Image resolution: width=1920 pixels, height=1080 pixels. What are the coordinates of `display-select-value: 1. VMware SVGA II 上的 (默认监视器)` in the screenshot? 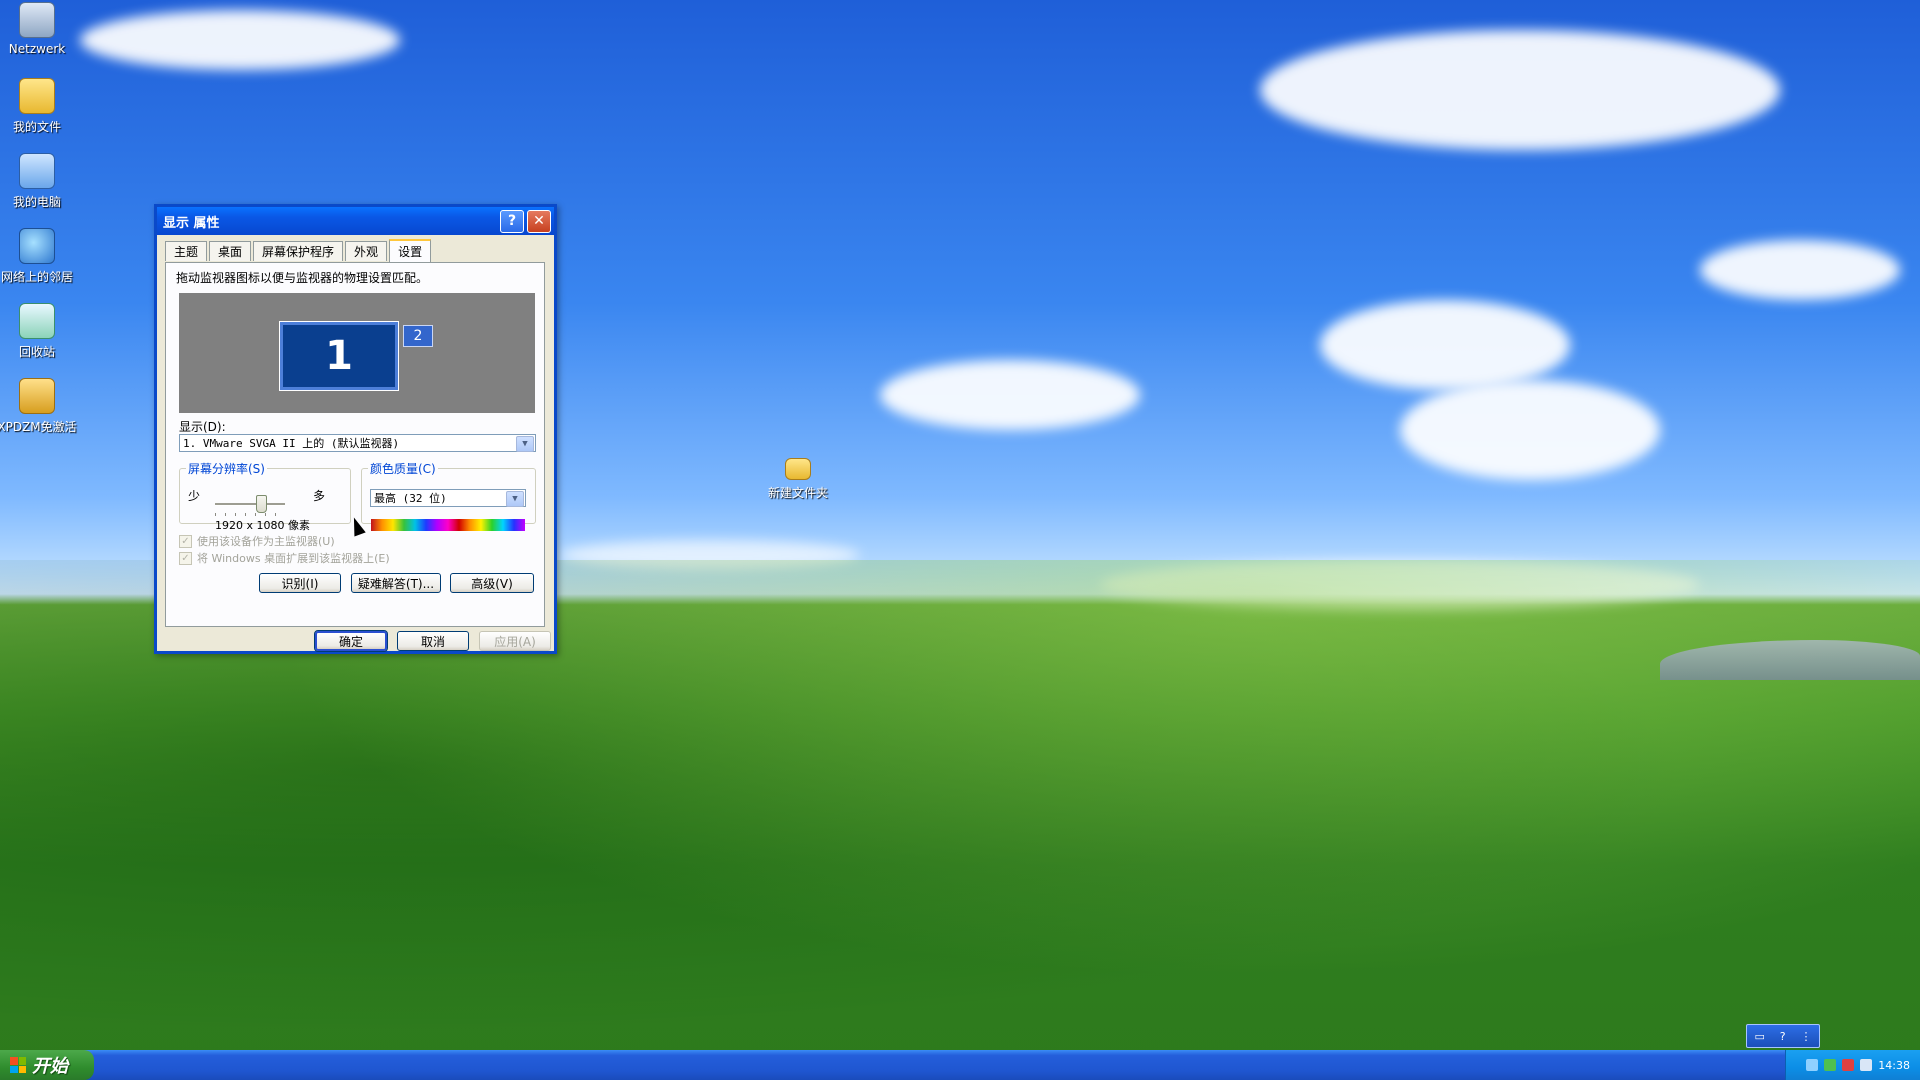 It's located at (291, 443).